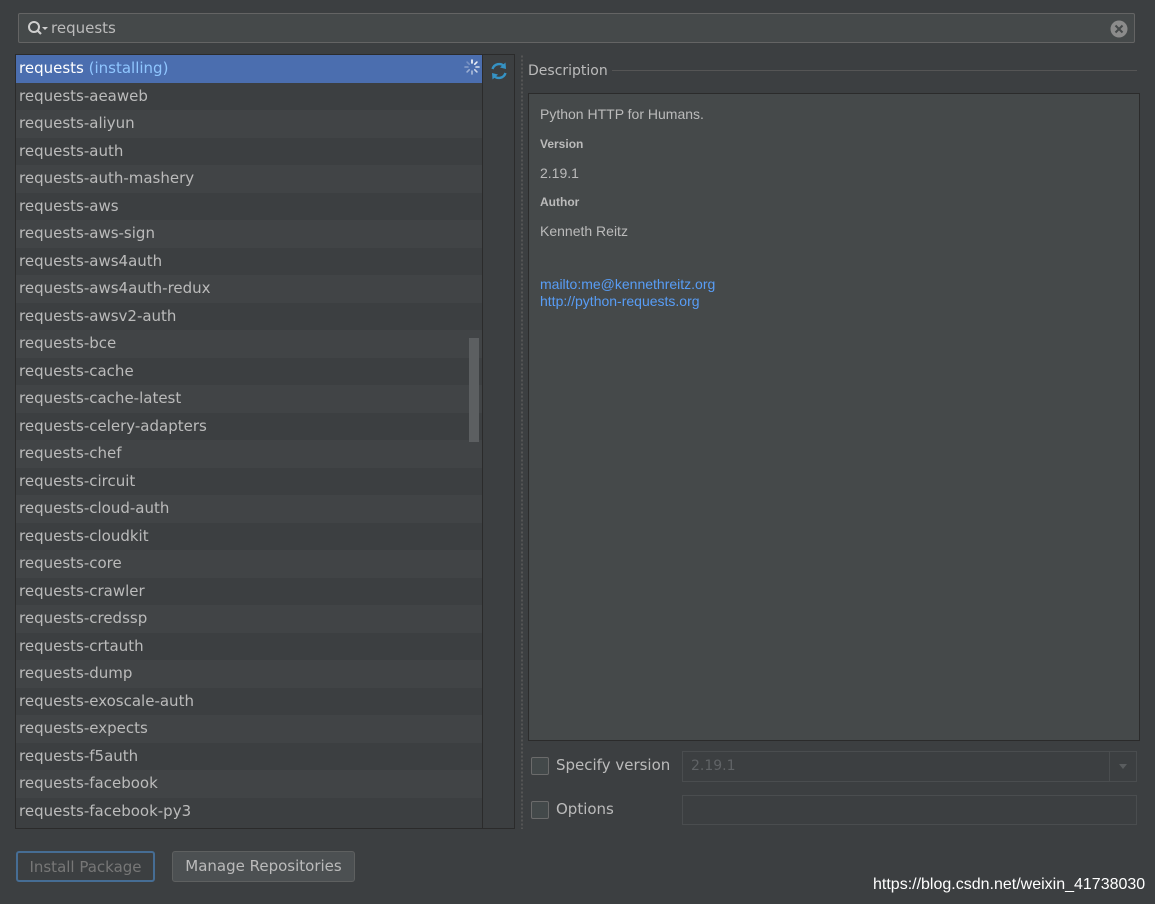 The height and width of the screenshot is (904, 1155). I want to click on package-row: requests-aws-sign, so click(249, 234).